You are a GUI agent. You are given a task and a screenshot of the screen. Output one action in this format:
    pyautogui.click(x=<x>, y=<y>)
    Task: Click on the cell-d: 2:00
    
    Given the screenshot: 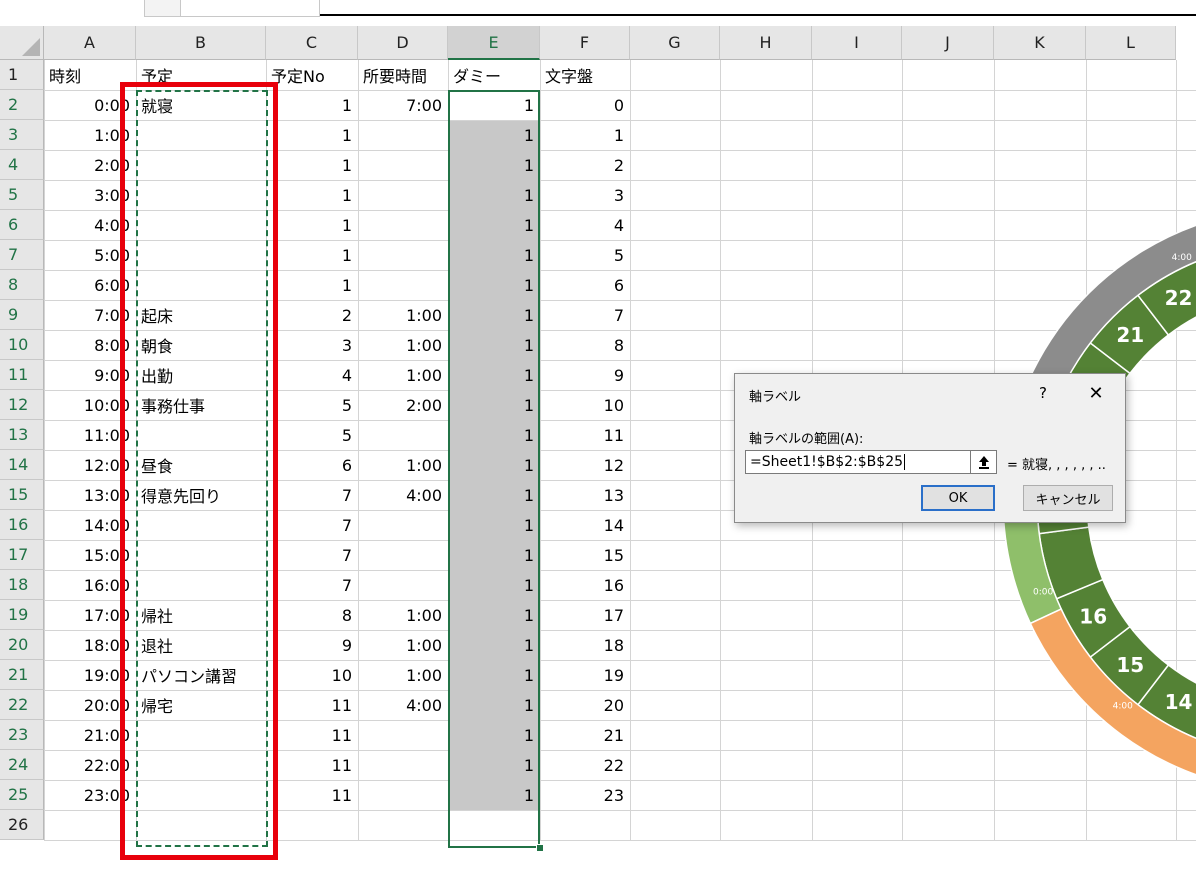 What is the action you would take?
    pyautogui.click(x=403, y=405)
    